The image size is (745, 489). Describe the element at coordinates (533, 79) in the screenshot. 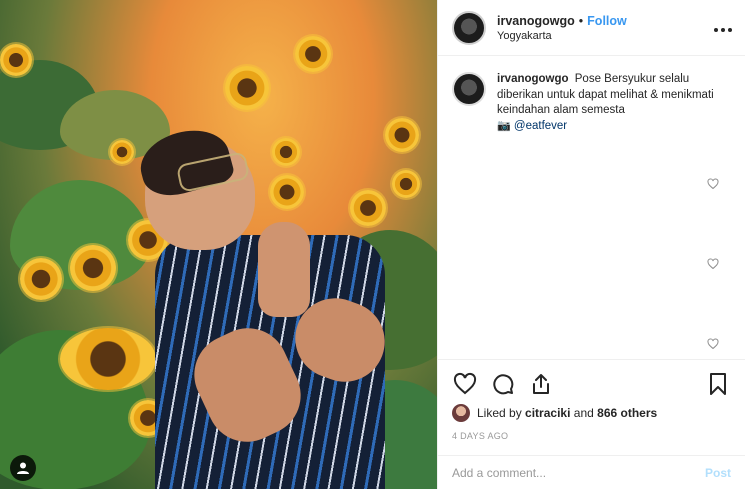

I see `caption-username-link: irvanogowgo` at that location.